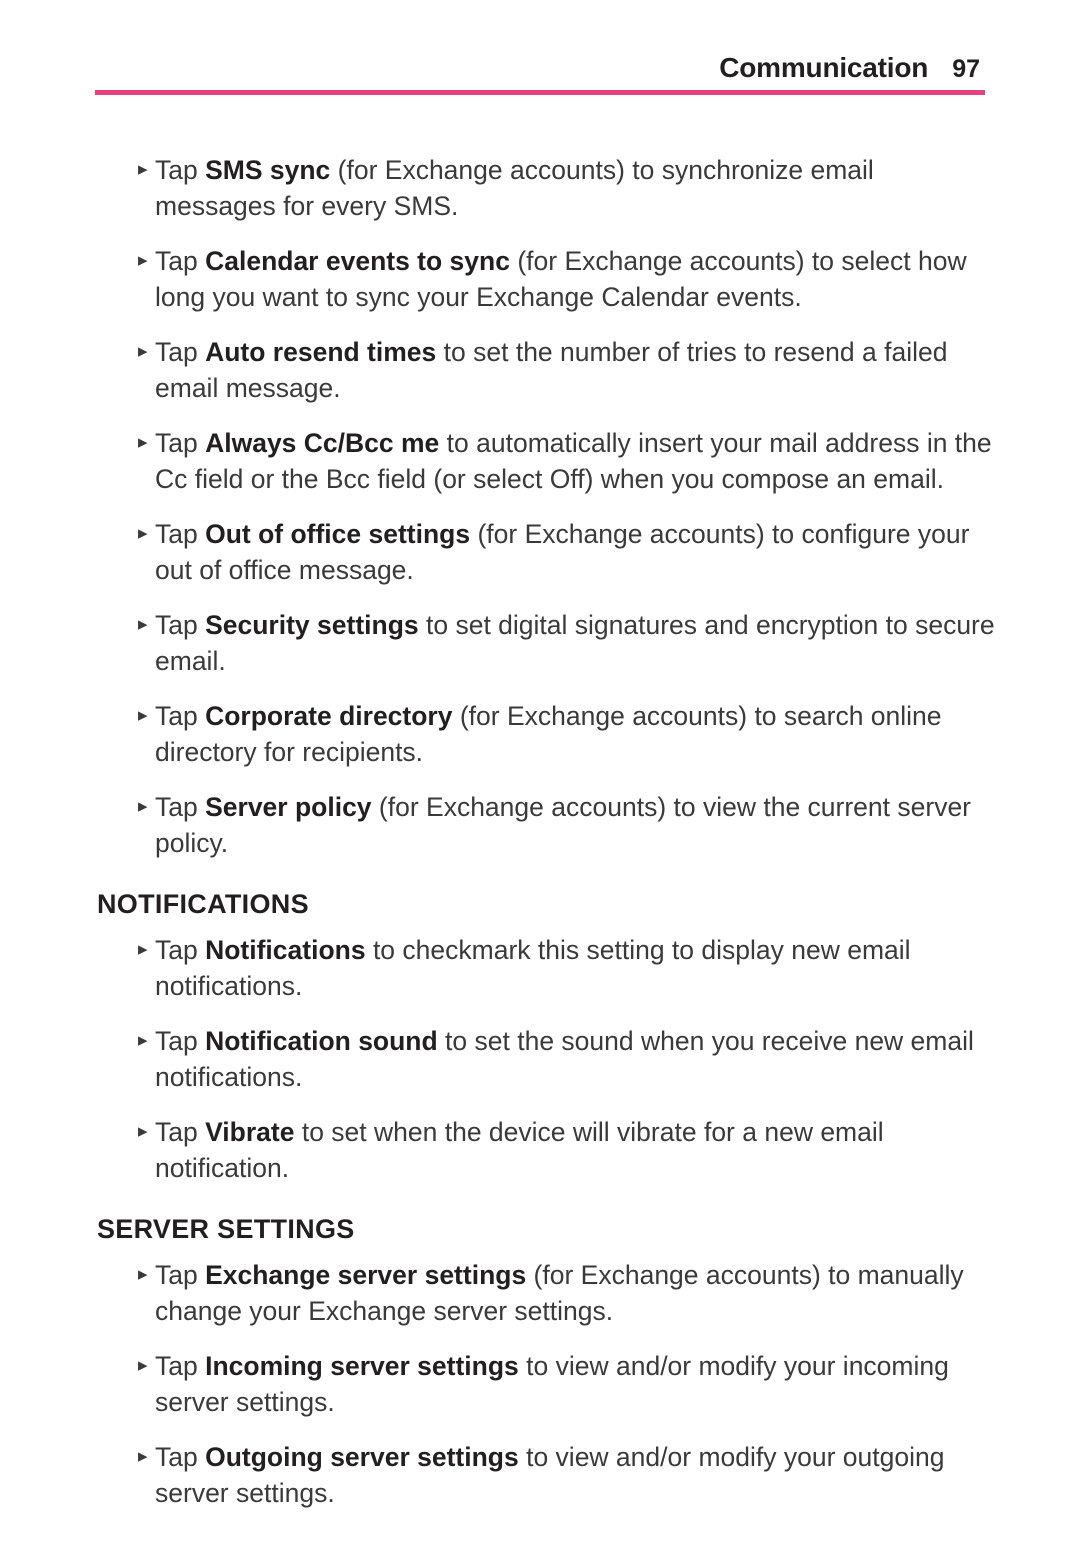  What do you see at coordinates (357, 261) in the screenshot?
I see `bullet-term: Calendar events to sync` at bounding box center [357, 261].